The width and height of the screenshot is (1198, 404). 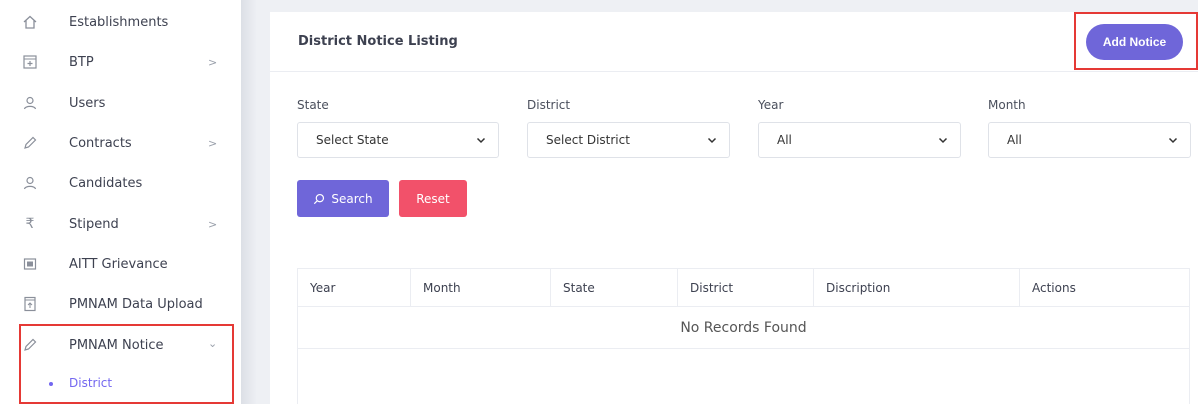 I want to click on sidebar-item-label: Stipend, so click(x=94, y=224).